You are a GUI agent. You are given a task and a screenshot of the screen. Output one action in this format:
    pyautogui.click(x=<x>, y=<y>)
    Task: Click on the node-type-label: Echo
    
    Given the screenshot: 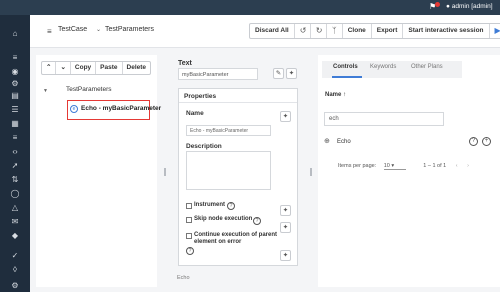 What is the action you would take?
    pyautogui.click(x=183, y=278)
    